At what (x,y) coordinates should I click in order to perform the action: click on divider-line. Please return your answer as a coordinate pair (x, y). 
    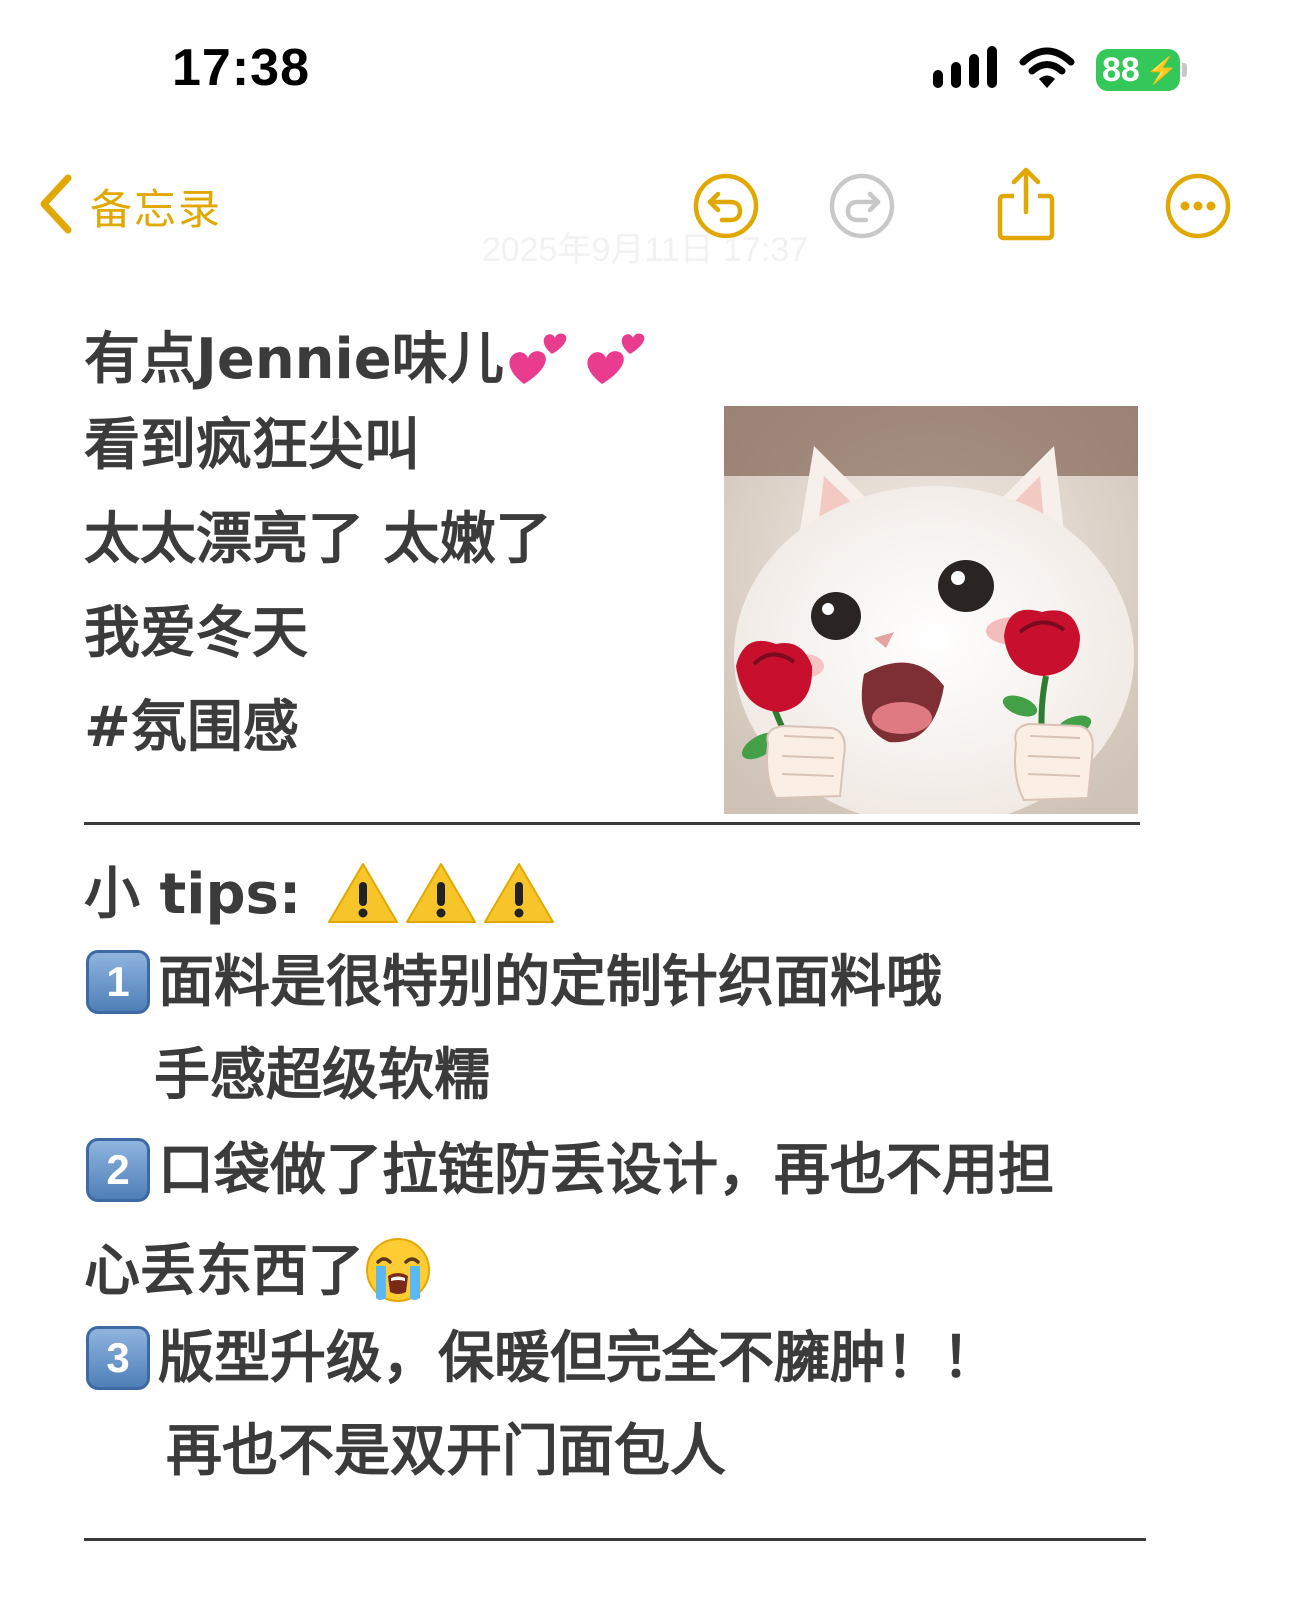
    Looking at the image, I should click on (612, 823).